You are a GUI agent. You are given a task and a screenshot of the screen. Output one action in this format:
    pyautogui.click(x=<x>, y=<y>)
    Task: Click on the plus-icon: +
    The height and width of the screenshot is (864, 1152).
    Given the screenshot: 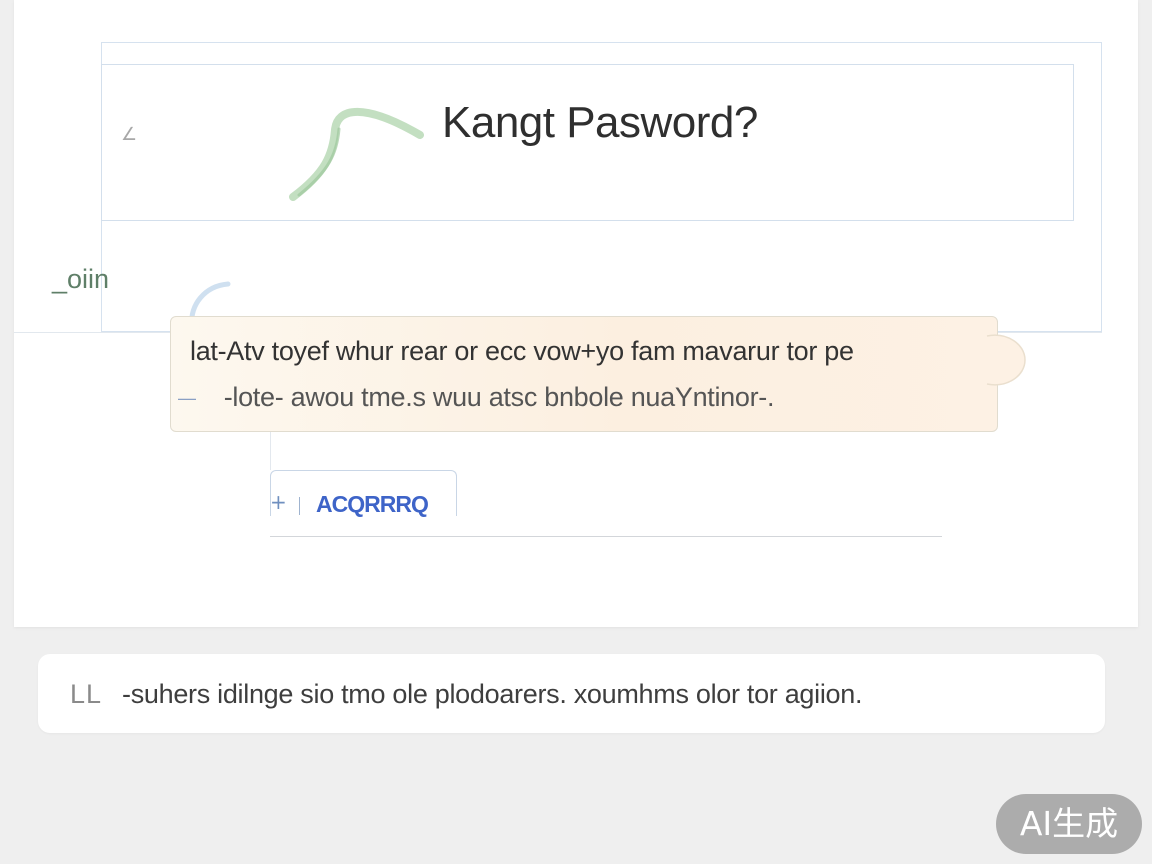 What is the action you would take?
    pyautogui.click(x=278, y=502)
    